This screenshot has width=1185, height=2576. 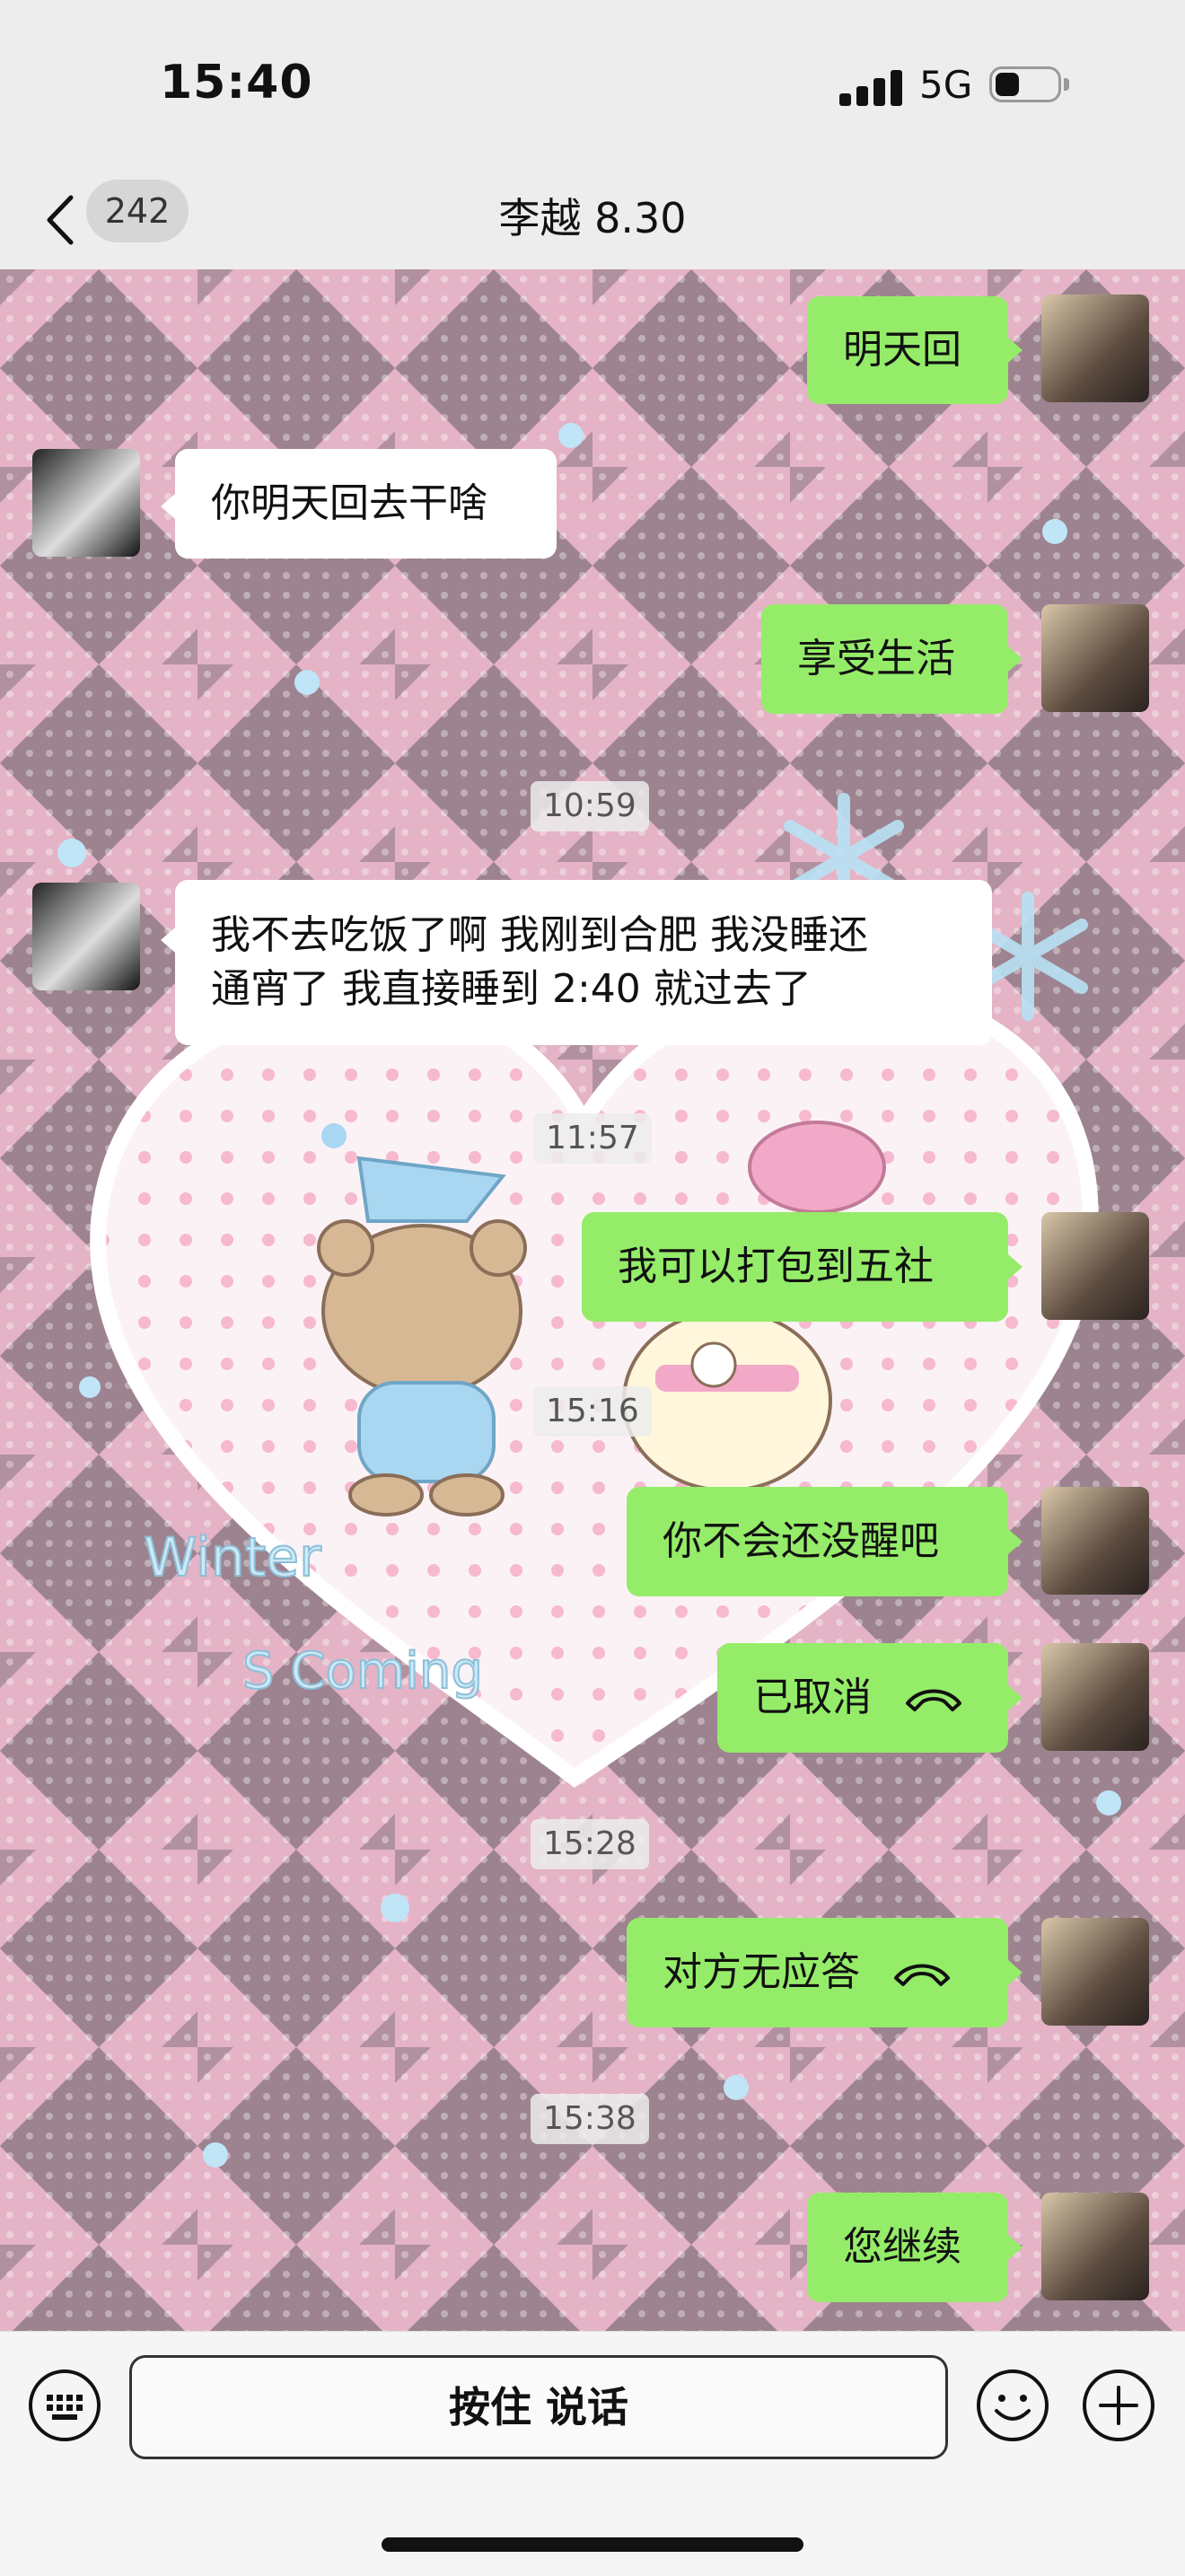 I want to click on plus-icon, so click(x=1118, y=2405).